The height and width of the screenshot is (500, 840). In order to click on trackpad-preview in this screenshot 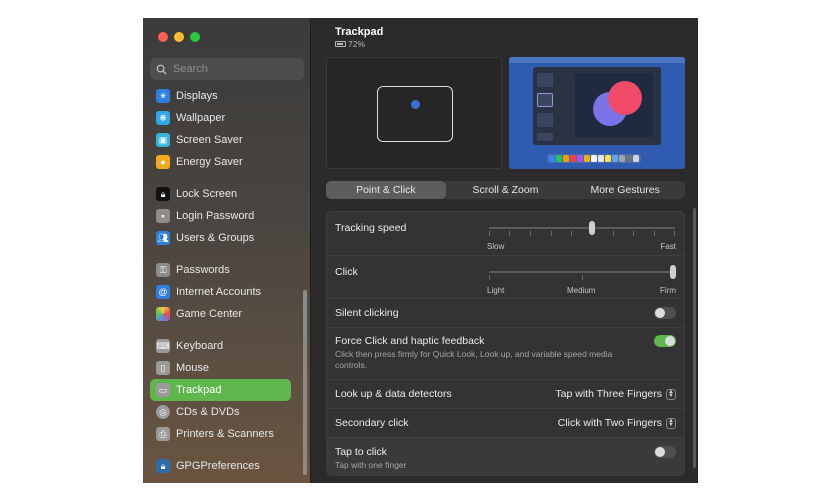, I will do `click(414, 113)`.